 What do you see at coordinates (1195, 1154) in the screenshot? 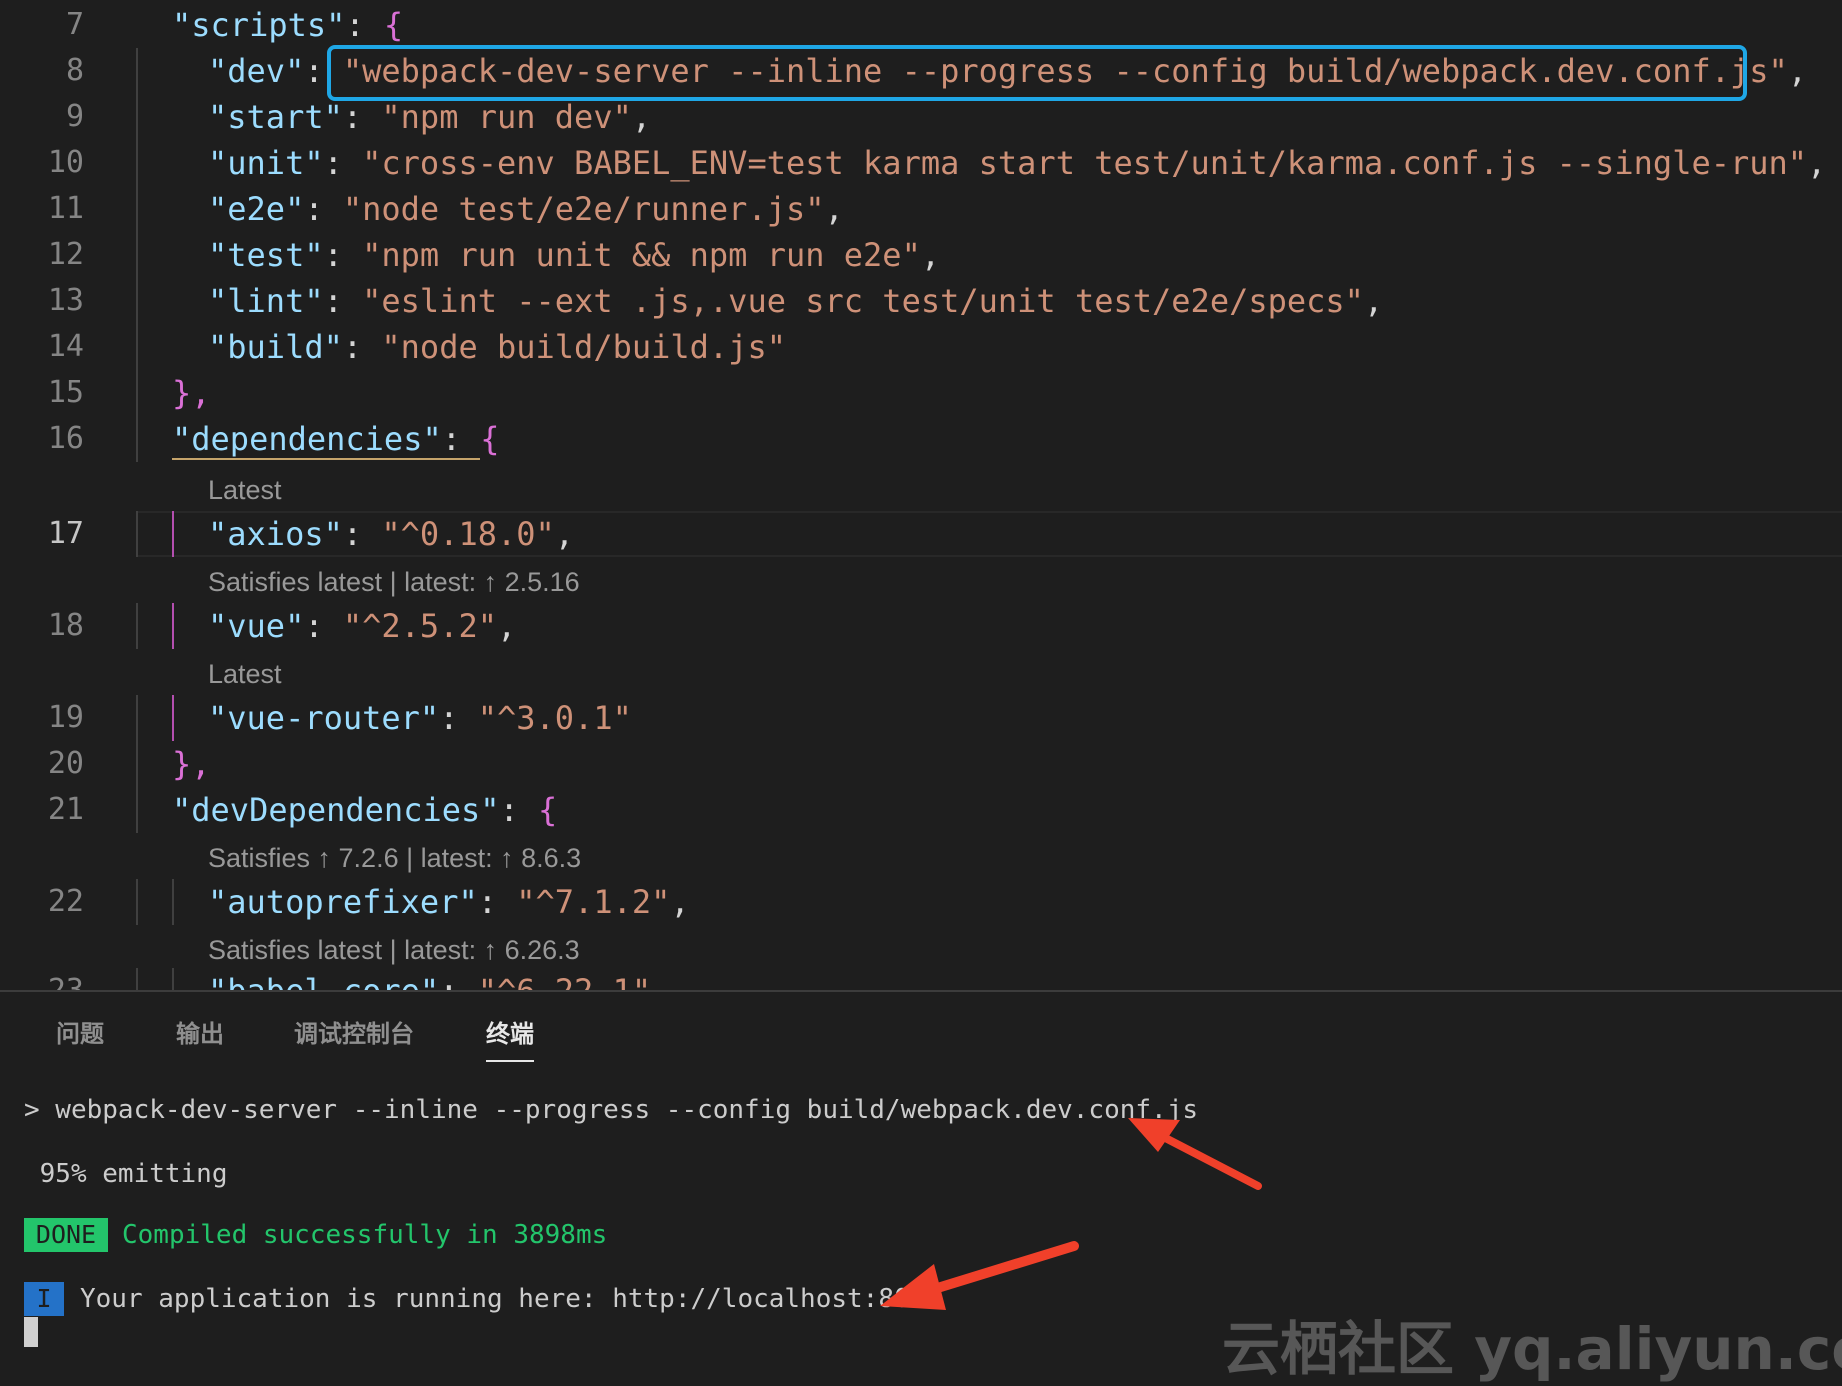
I see `arrow-to-command` at bounding box center [1195, 1154].